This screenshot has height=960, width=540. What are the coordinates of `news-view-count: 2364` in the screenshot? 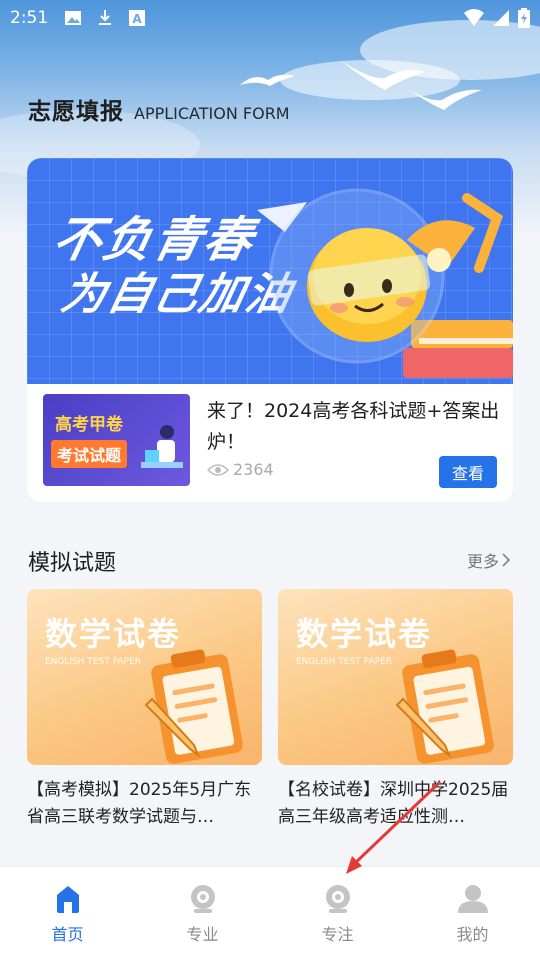 It's located at (253, 469).